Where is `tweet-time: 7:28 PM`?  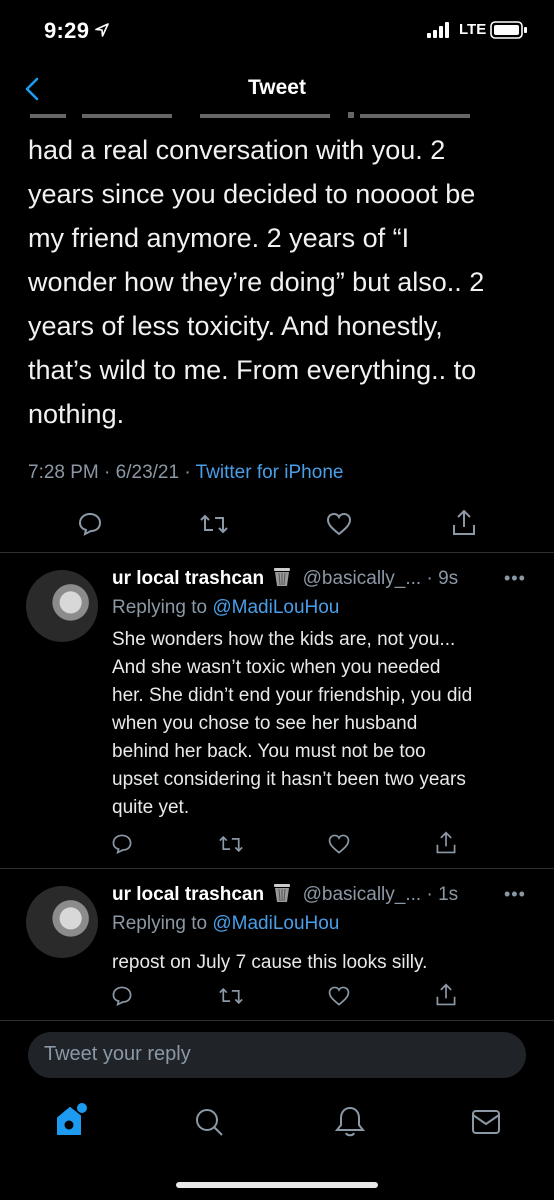
tweet-time: 7:28 PM is located at coordinates (63, 472).